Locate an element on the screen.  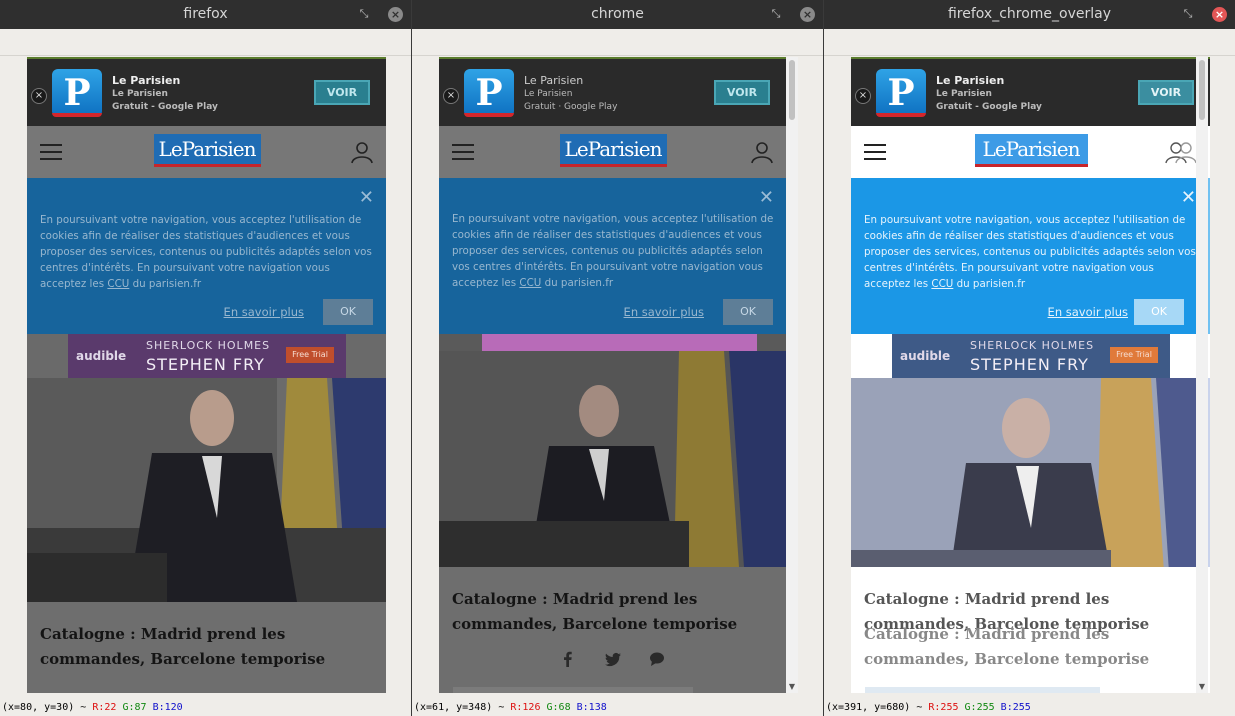
twitter-icon is located at coordinates (612, 659).